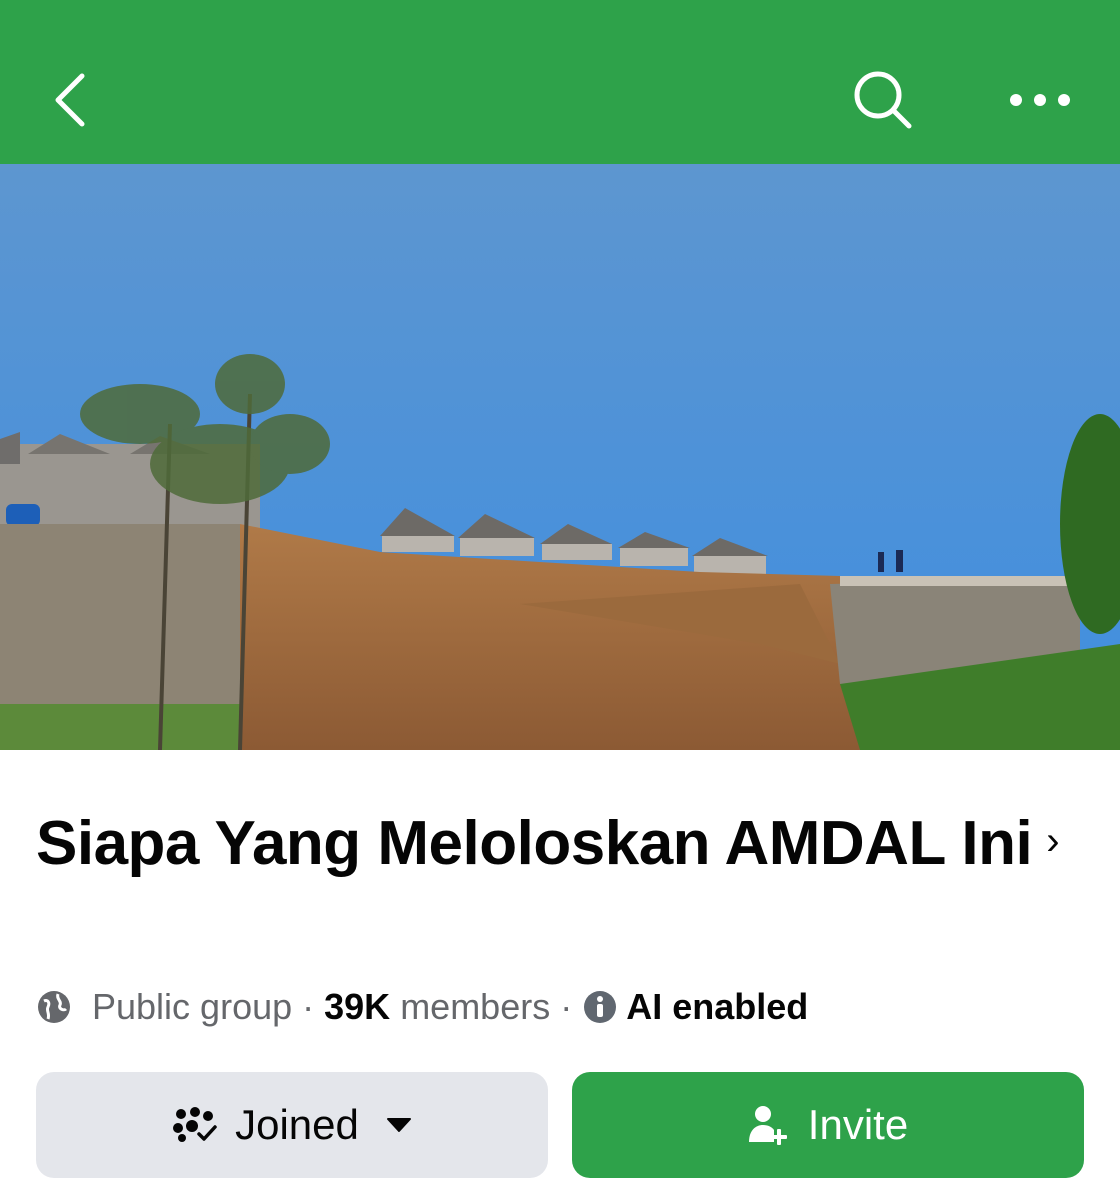 This screenshot has width=1120, height=1200. I want to click on group-name: Siapa Yang Meloloskan AMDAL Ini, so click(534, 843).